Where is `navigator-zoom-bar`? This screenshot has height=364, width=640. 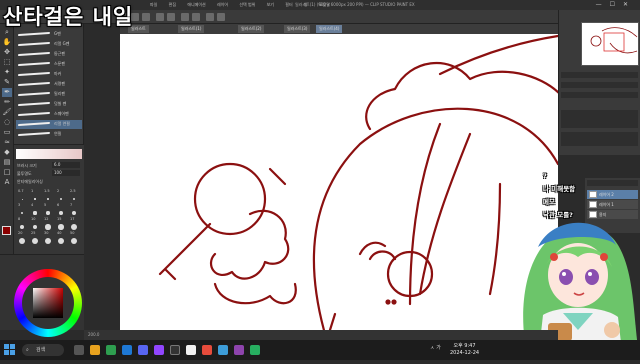 navigator-zoom-bar is located at coordinates (599, 75).